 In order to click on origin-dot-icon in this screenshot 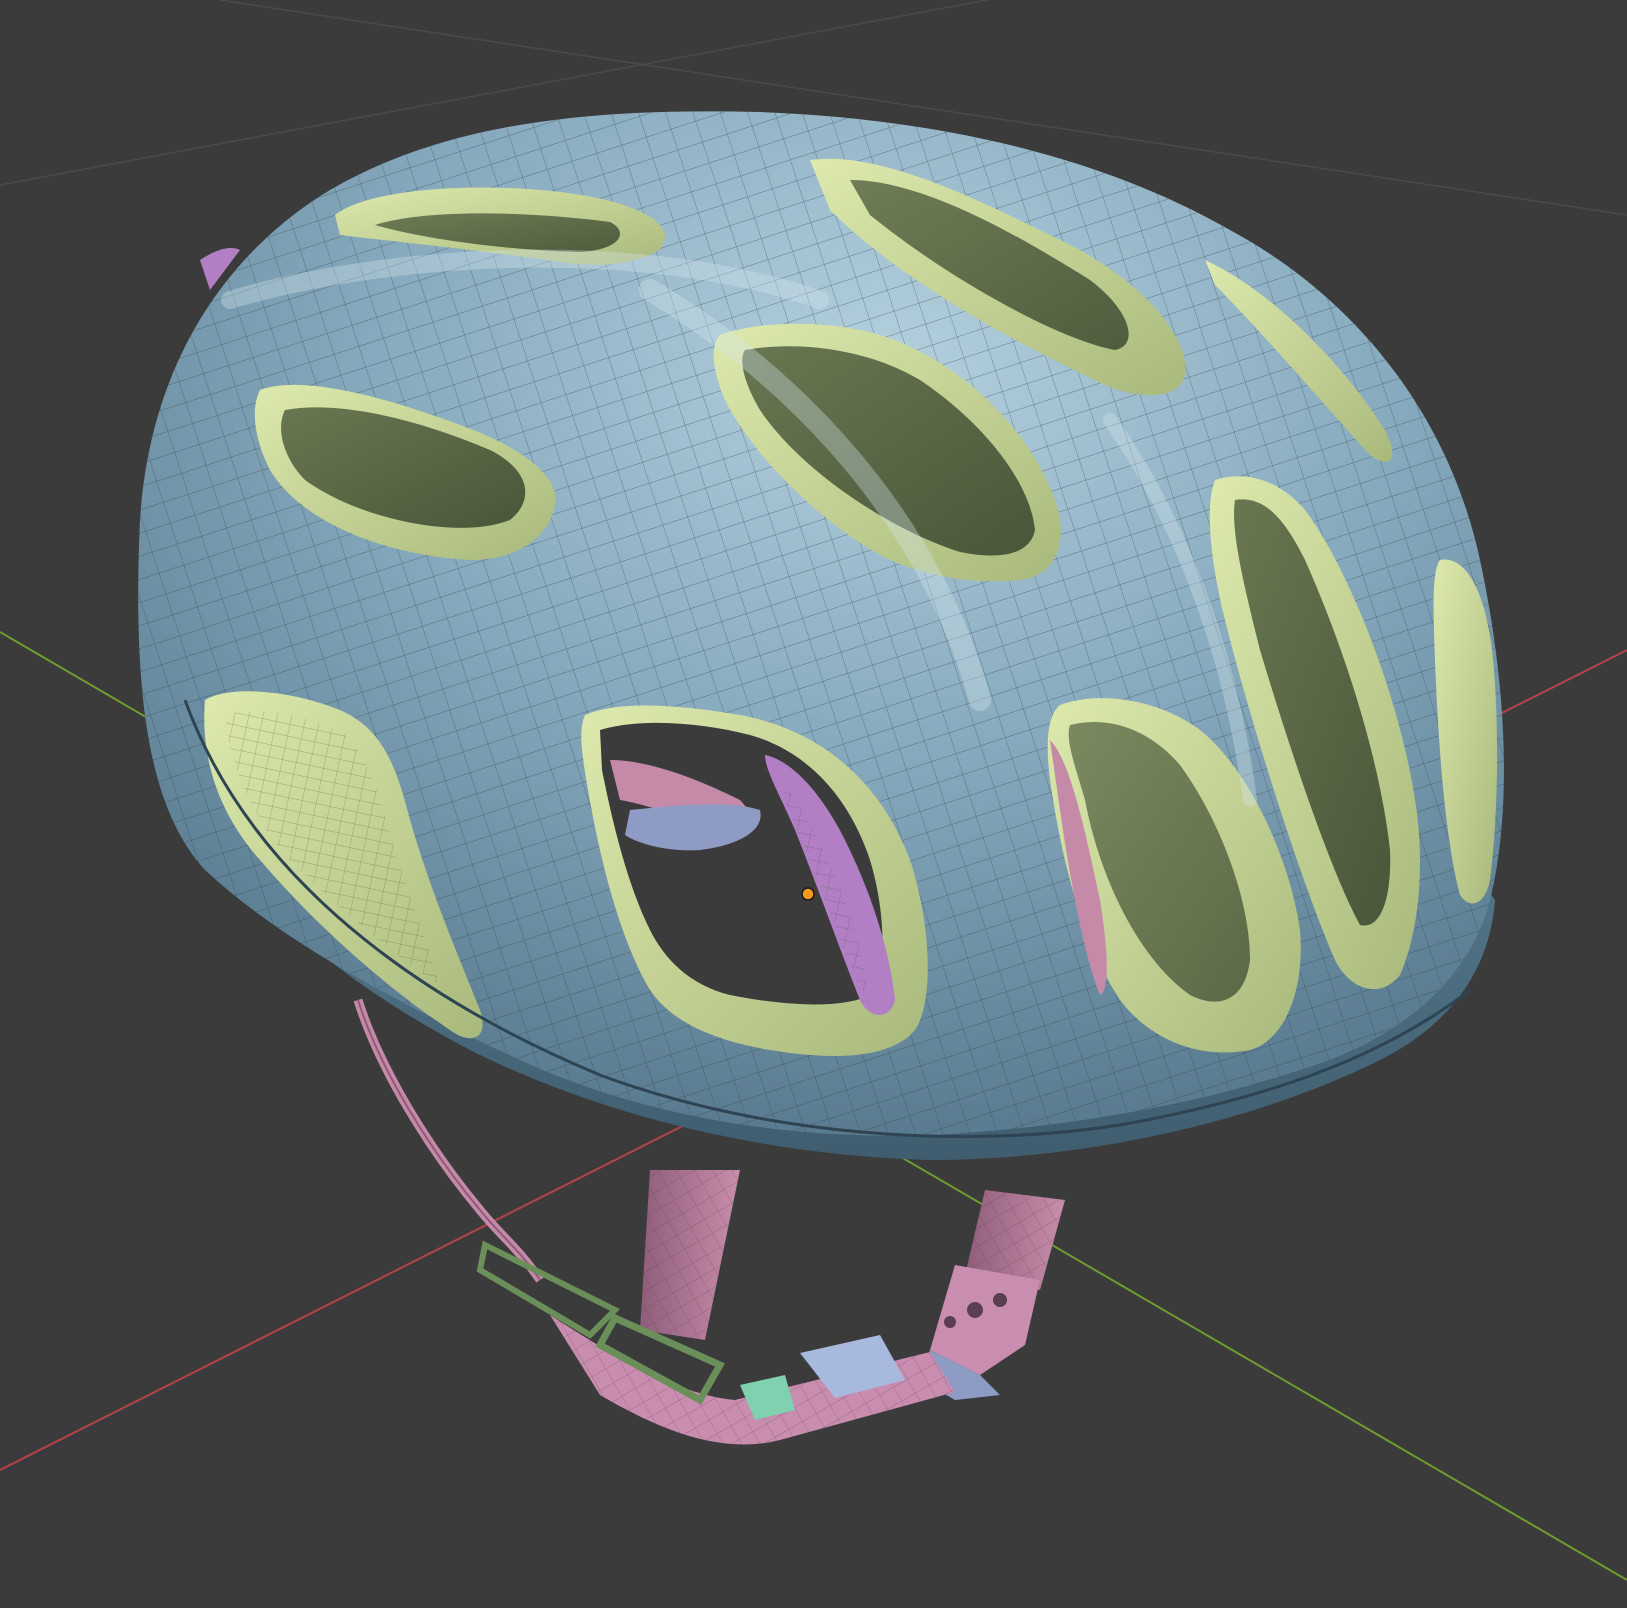, I will do `click(808, 894)`.